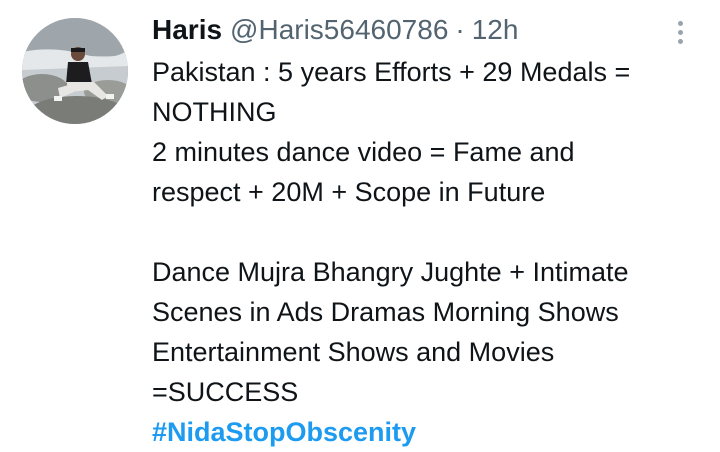  I want to click on tweet-header: Haris @Haris56460786 · 12h, so click(335, 30).